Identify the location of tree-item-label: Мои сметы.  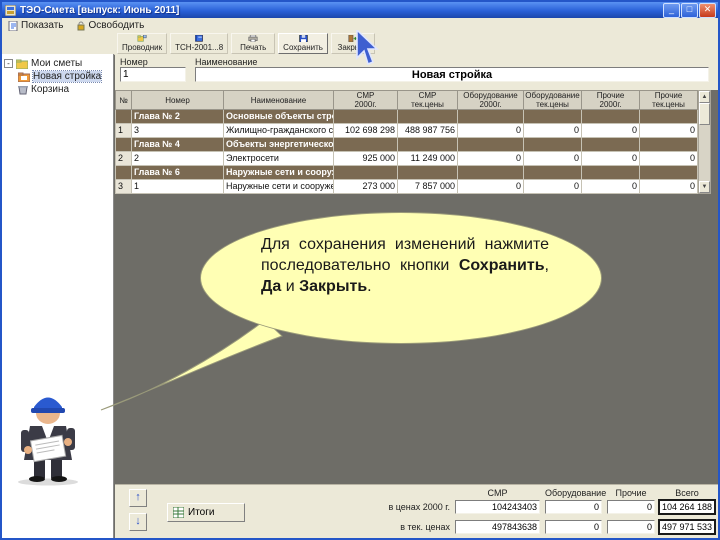
(57, 63).